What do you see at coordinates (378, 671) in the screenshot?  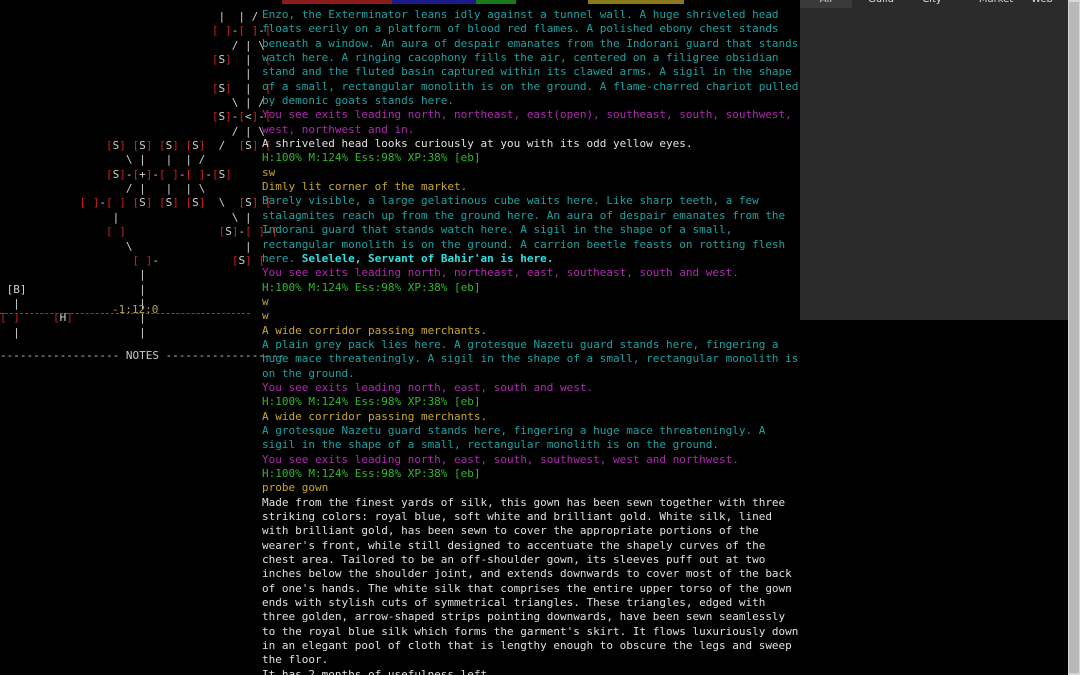 I see `output-text: It has 2 months of usefulness left.` at bounding box center [378, 671].